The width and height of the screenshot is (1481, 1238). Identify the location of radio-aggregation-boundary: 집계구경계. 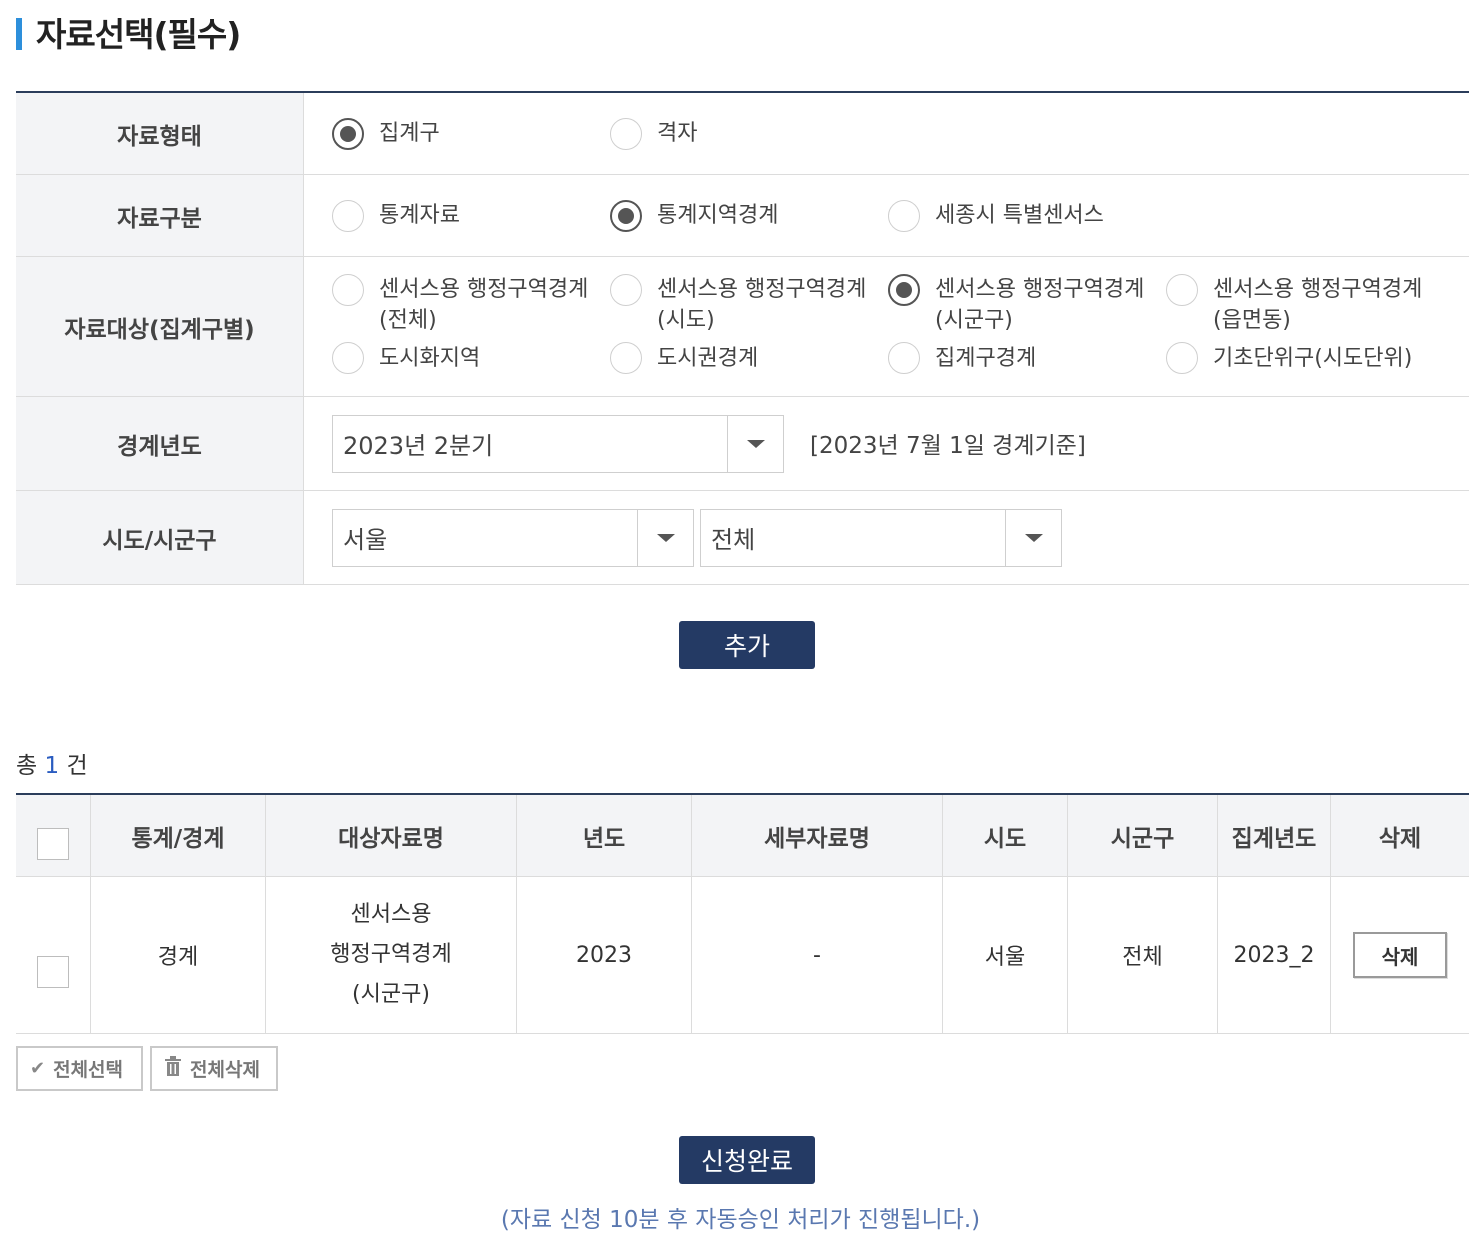
(1027, 358).